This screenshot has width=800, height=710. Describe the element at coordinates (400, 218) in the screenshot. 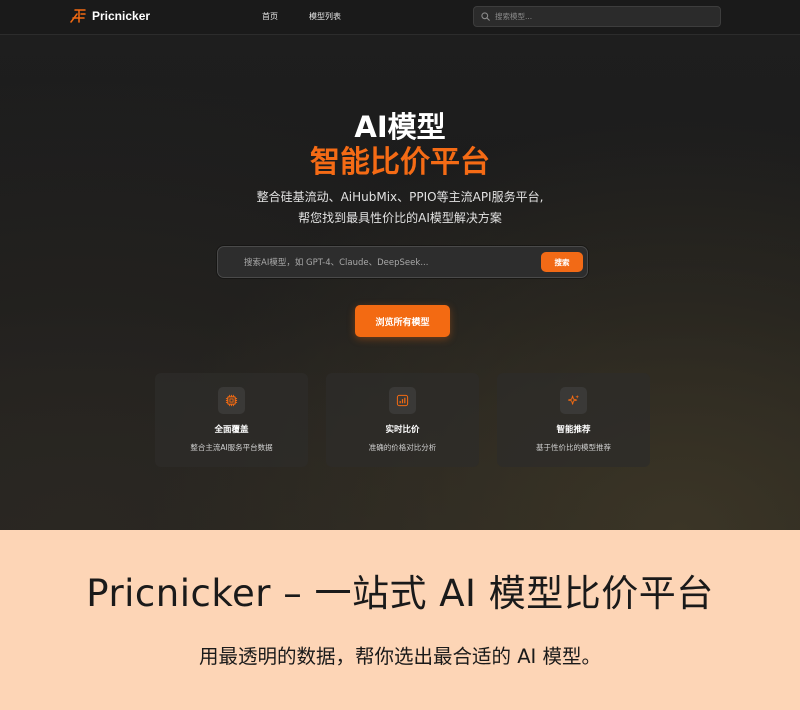

I see `hero-subtitle-line2: 帮您找到最具性价比的AI模型解决方案` at that location.